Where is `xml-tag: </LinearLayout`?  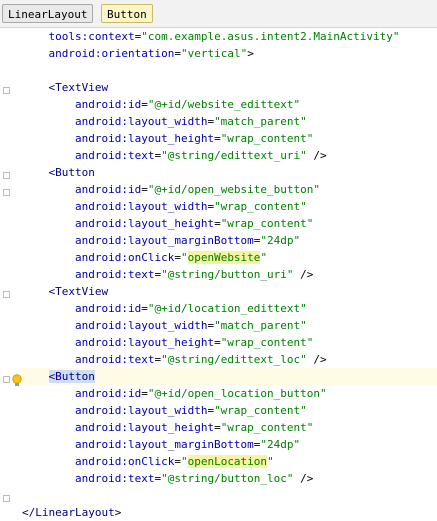 xml-tag: </LinearLayout is located at coordinates (68, 512).